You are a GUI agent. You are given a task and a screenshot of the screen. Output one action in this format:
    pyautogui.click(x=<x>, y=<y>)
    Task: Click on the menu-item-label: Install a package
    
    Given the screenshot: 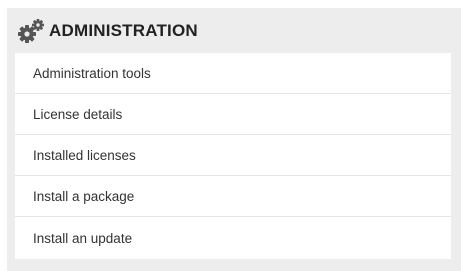 What is the action you would take?
    pyautogui.click(x=84, y=196)
    